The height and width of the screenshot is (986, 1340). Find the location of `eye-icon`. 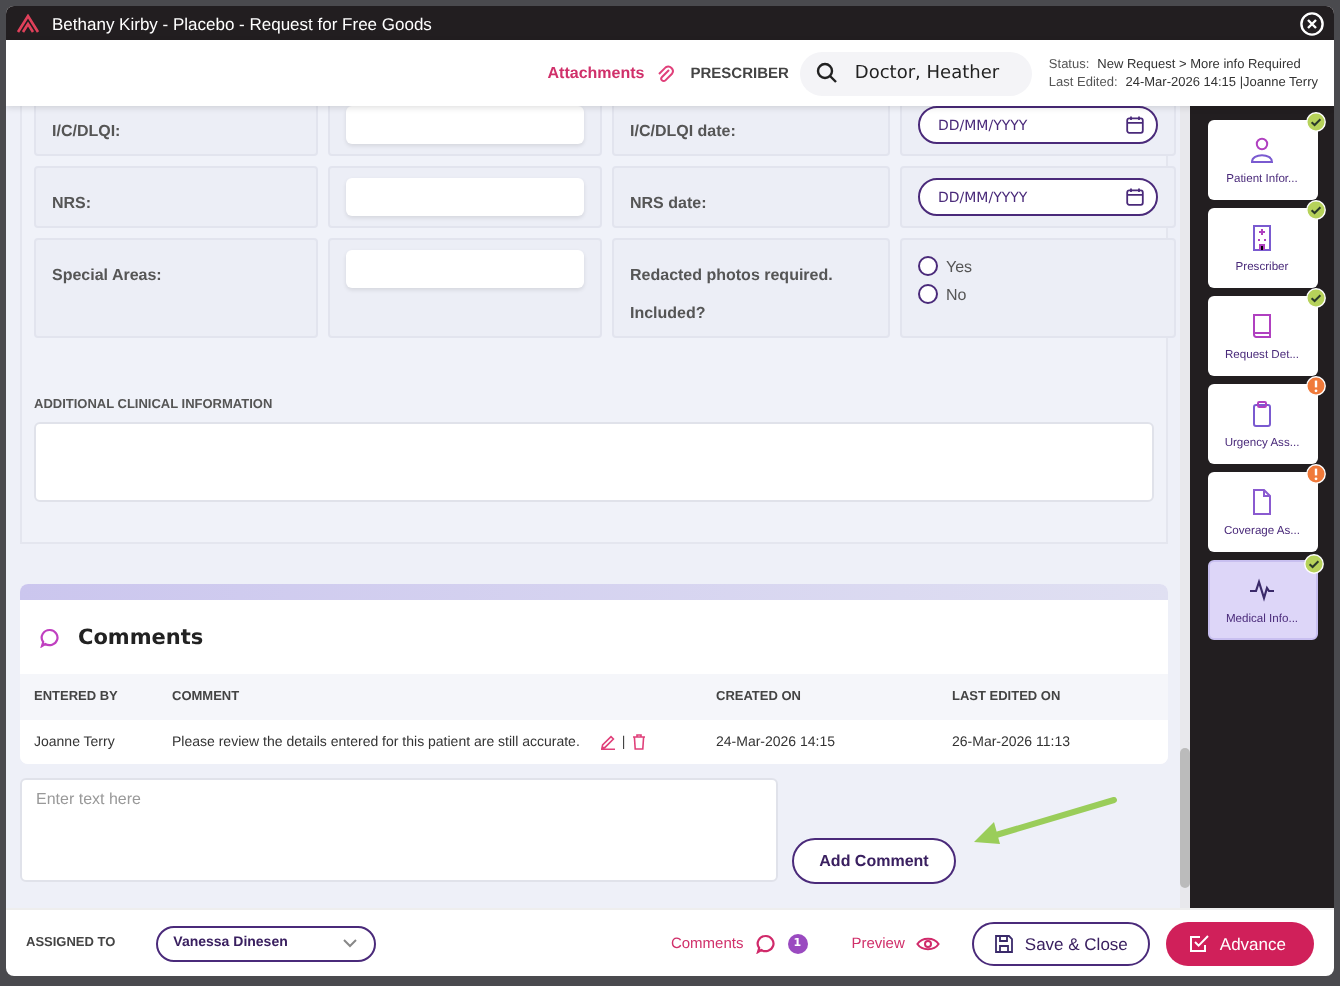

eye-icon is located at coordinates (928, 943).